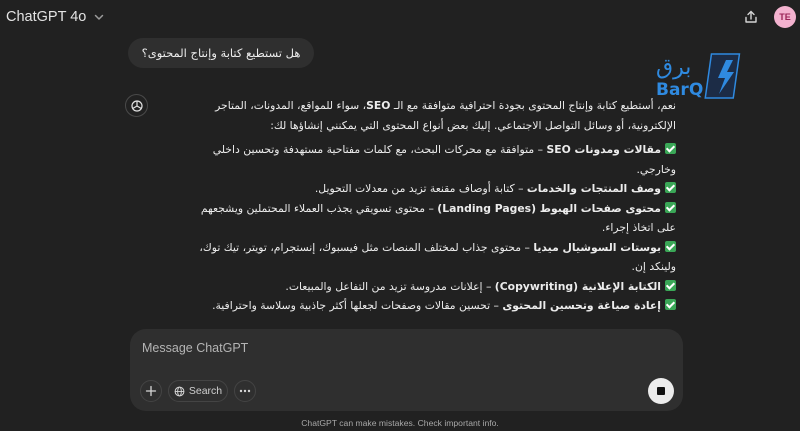 This screenshot has width=800, height=431. I want to click on plus-icon, so click(151, 391).